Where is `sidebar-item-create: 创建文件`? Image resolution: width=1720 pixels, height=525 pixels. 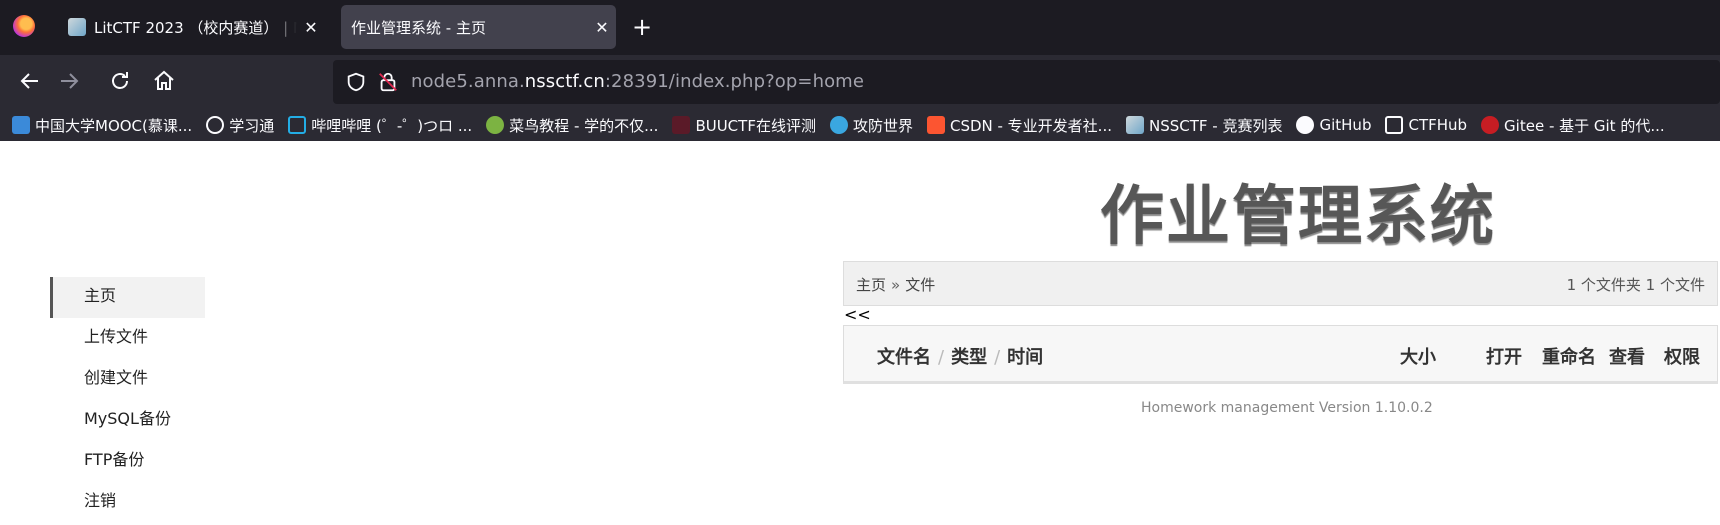 sidebar-item-create: 创建文件 is located at coordinates (127, 379).